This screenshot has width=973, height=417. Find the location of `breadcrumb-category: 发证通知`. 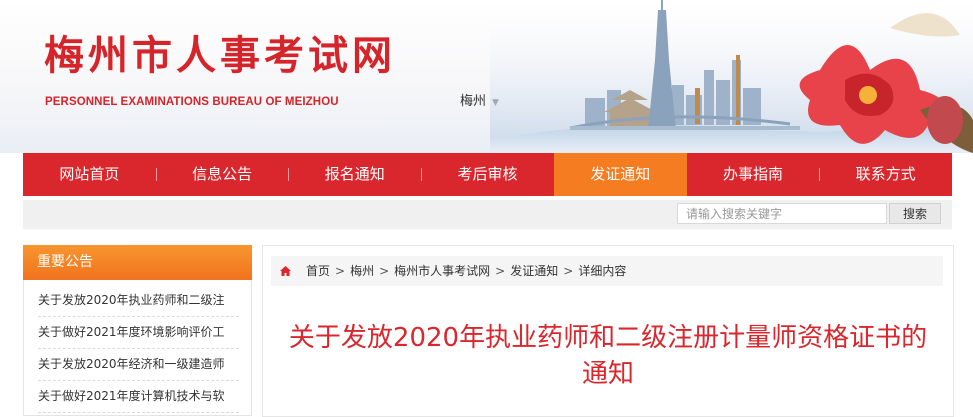

breadcrumb-category: 发证通知 is located at coordinates (534, 271).